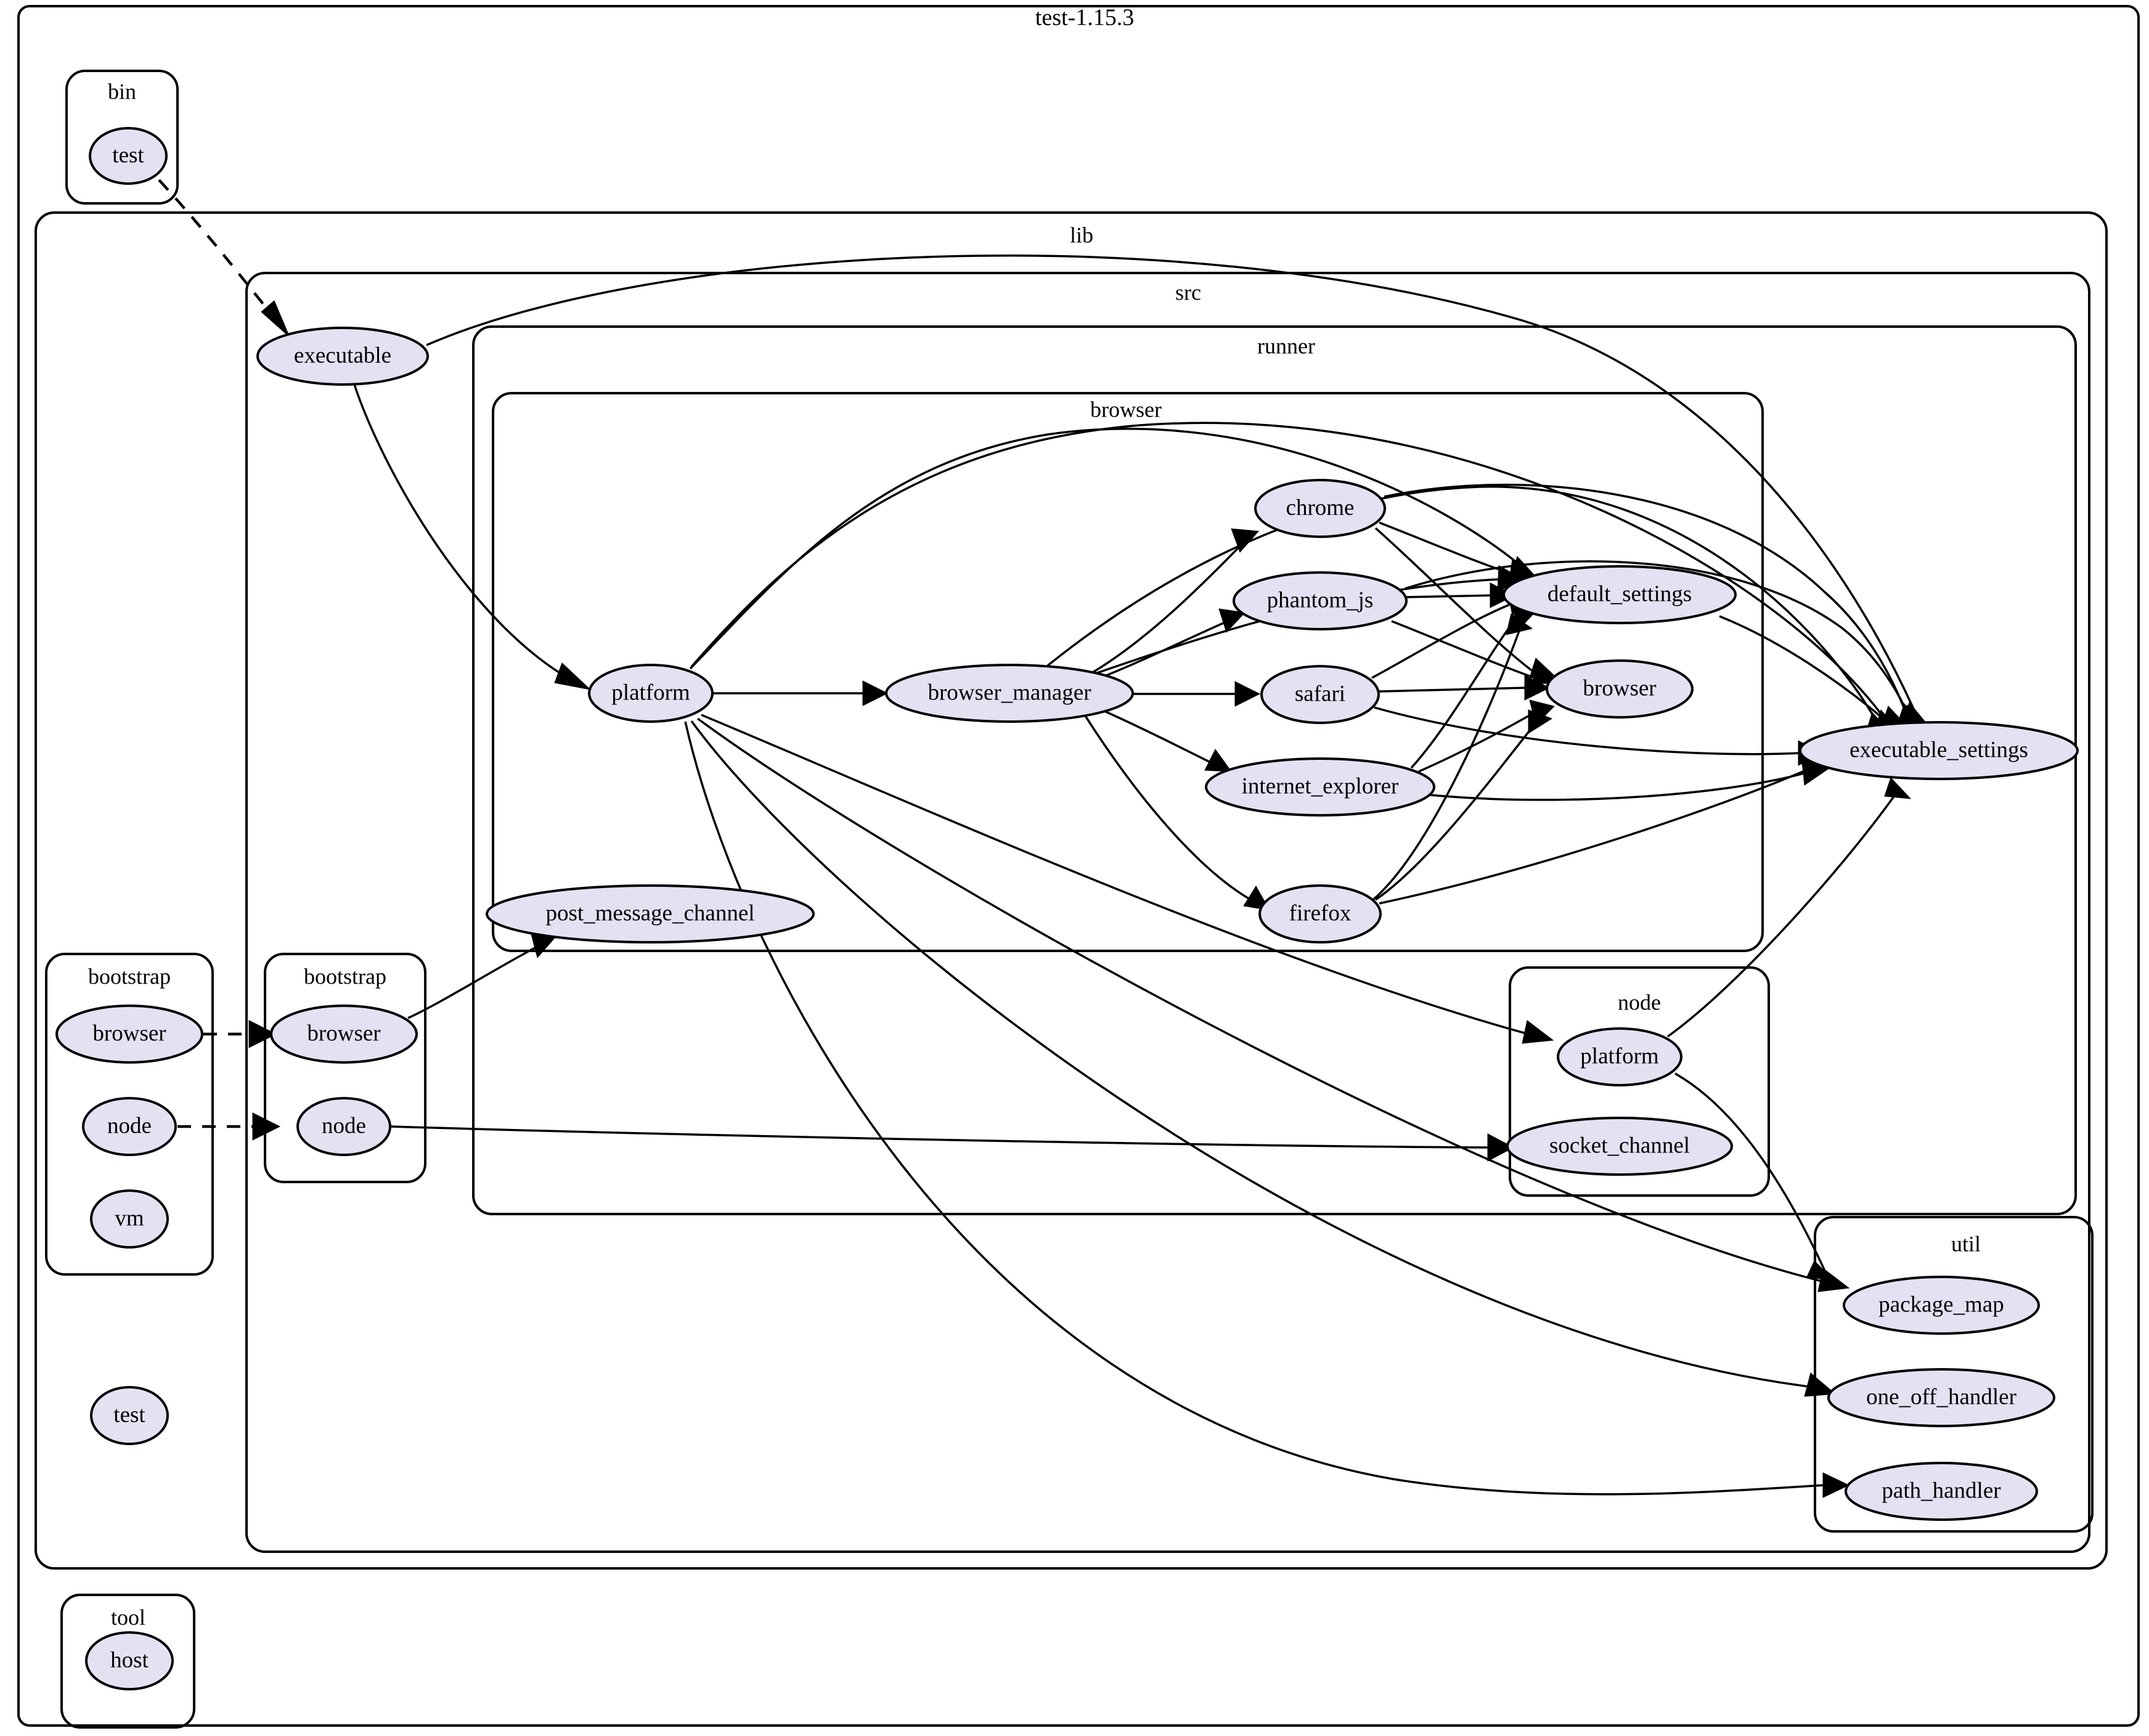 Image resolution: width=2149 pixels, height=1736 pixels. Describe the element at coordinates (1783, 913) in the screenshot. I see `edge-node_platform-executable_settings` at that location.